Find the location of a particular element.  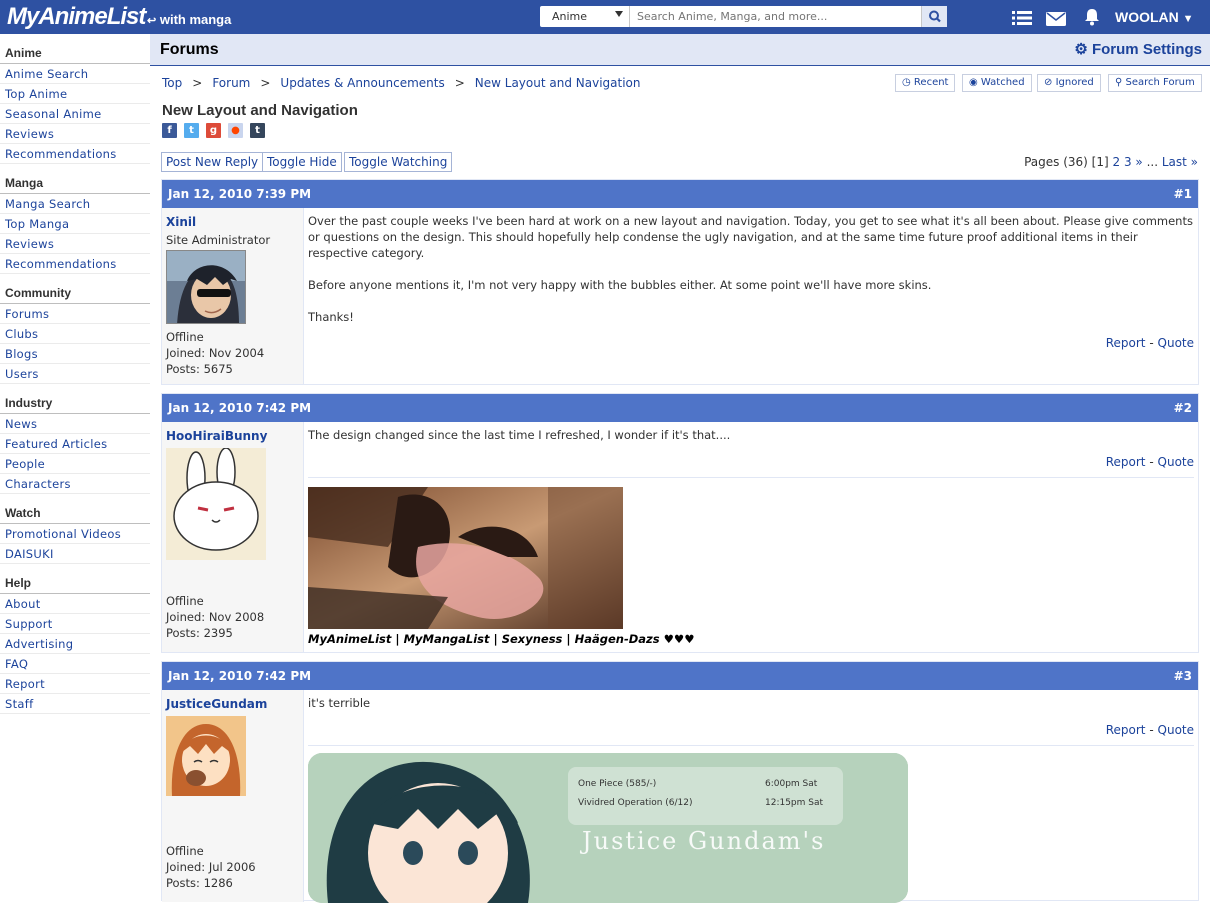

post-number: #2 is located at coordinates (1183, 408).